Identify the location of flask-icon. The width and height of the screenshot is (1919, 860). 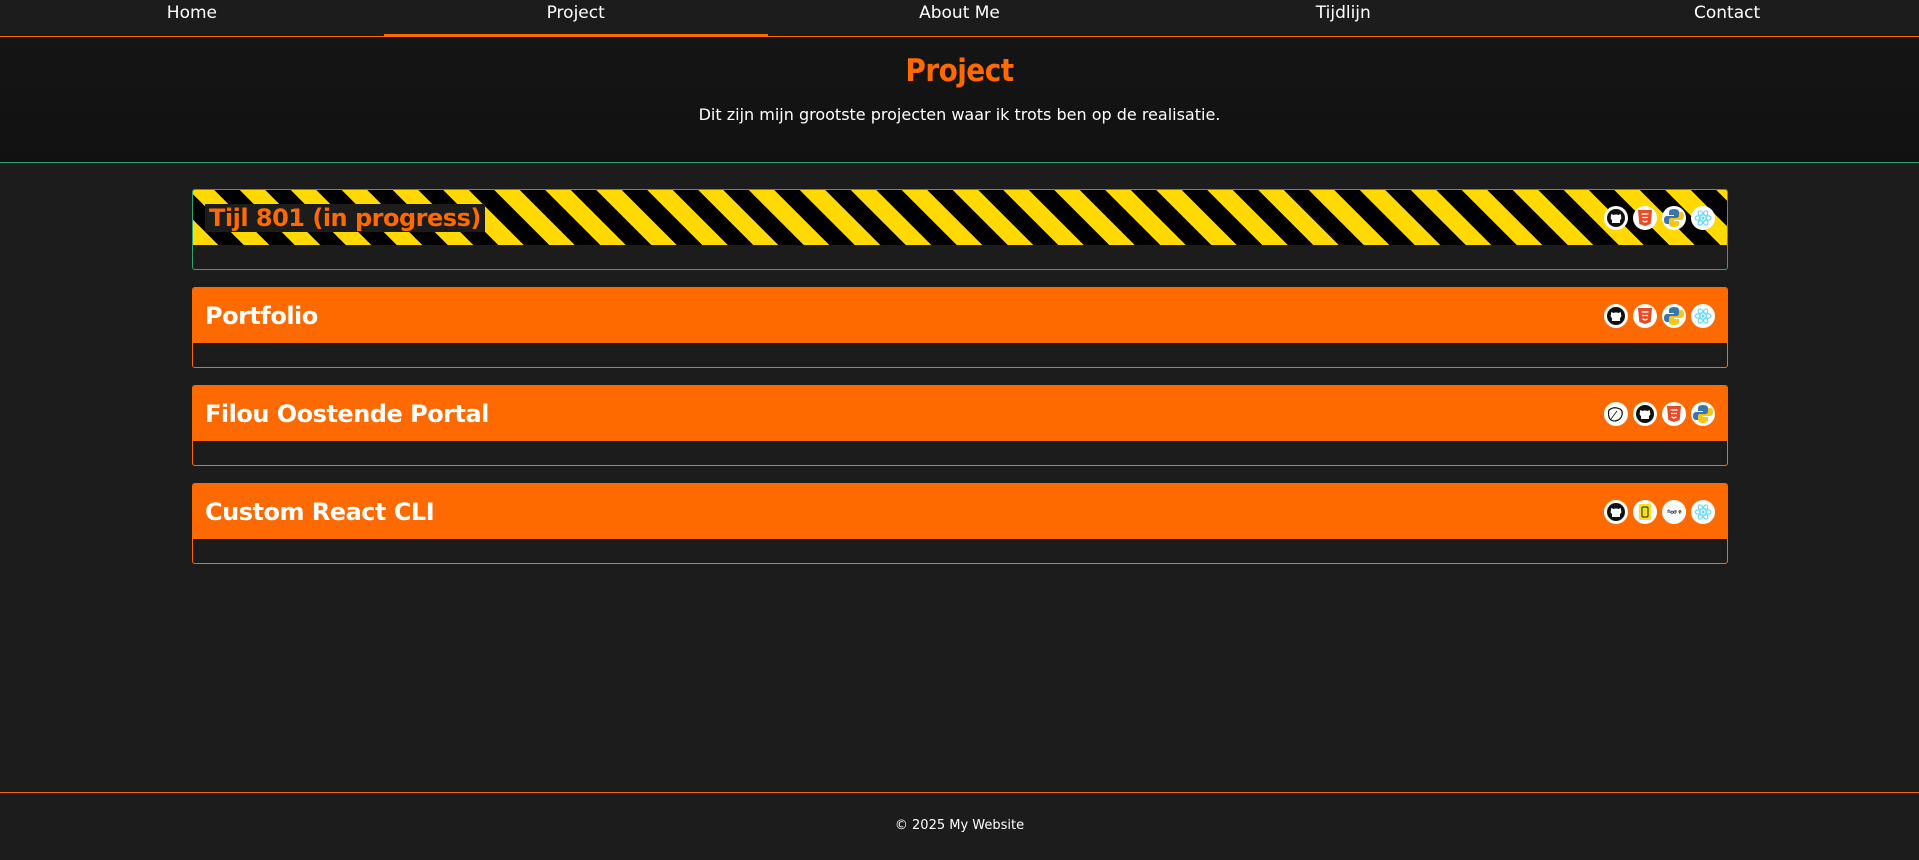
(1616, 413).